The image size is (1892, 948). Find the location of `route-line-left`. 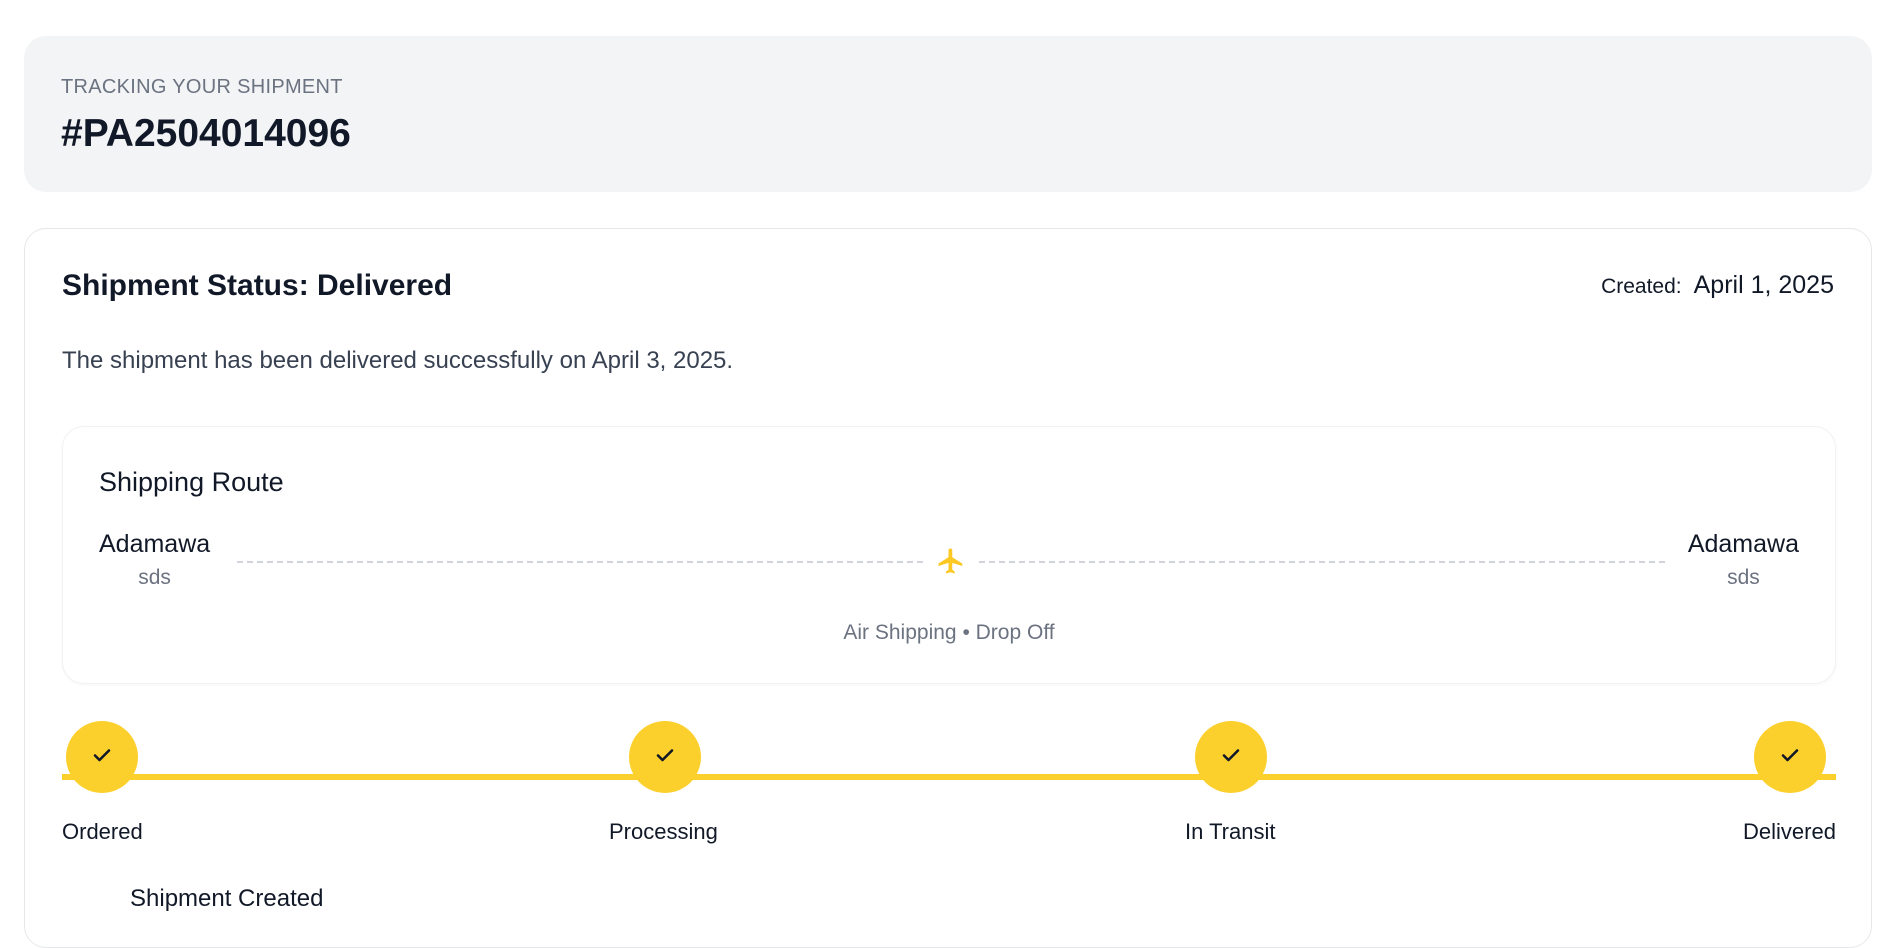

route-line-left is located at coordinates (580, 562).